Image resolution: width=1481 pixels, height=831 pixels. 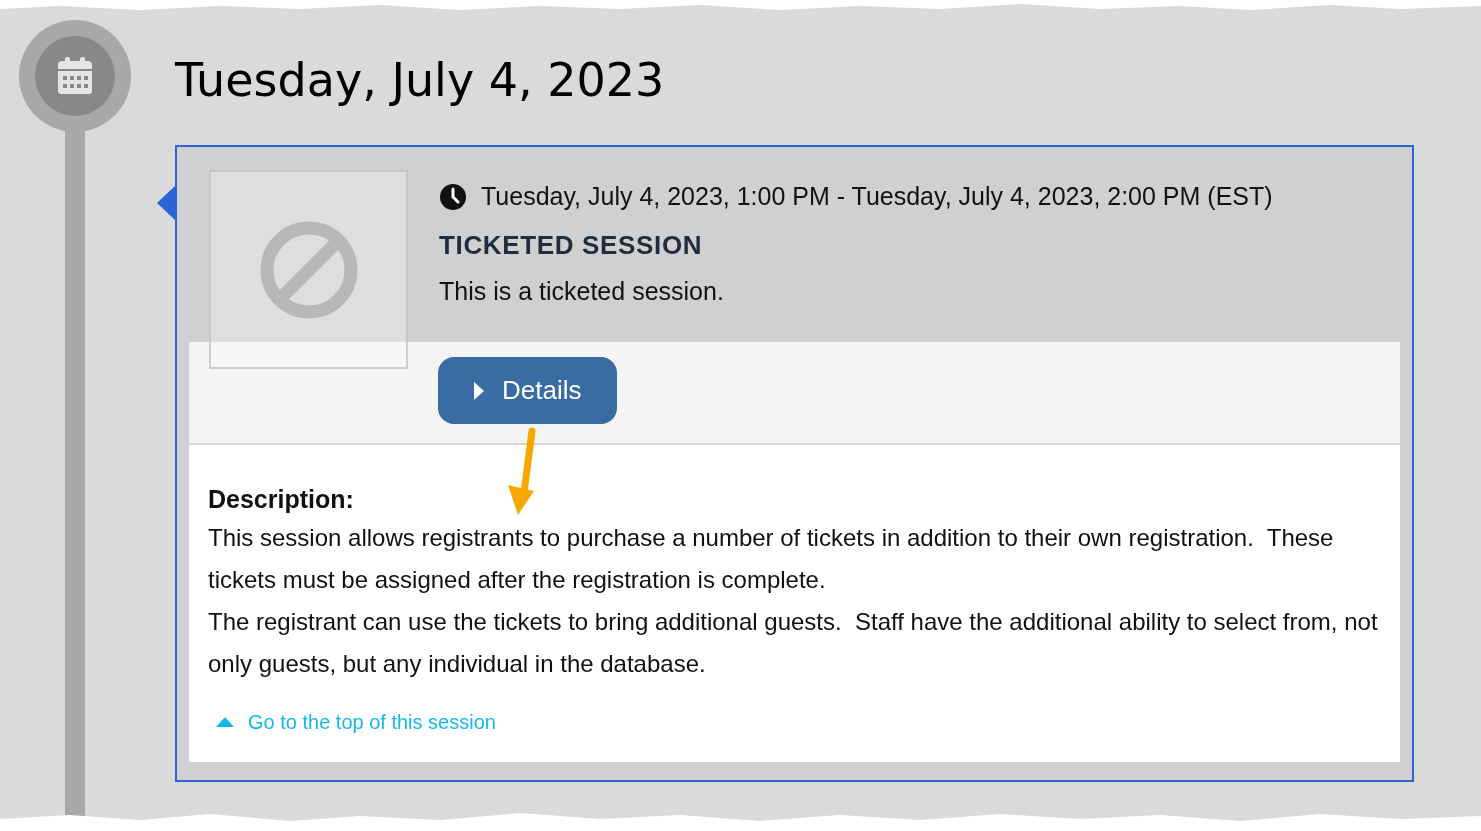 What do you see at coordinates (75, 76) in the screenshot?
I see `calendar-icon` at bounding box center [75, 76].